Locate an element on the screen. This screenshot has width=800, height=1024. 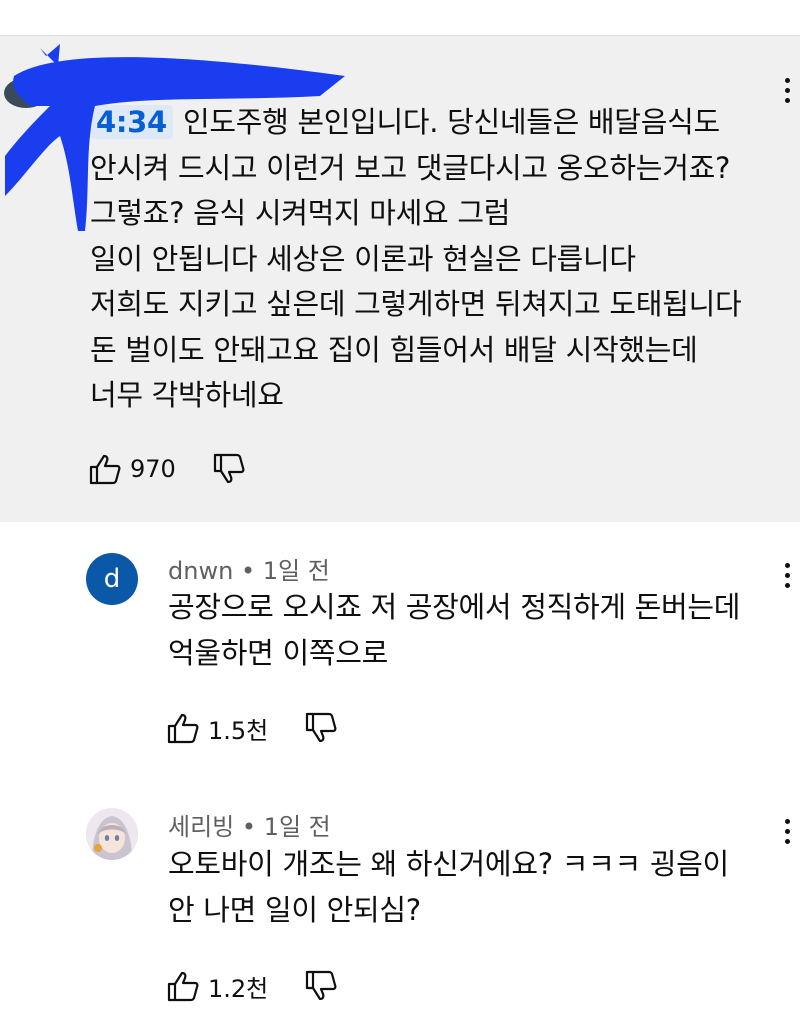
like-count: 970 is located at coordinates (153, 469).